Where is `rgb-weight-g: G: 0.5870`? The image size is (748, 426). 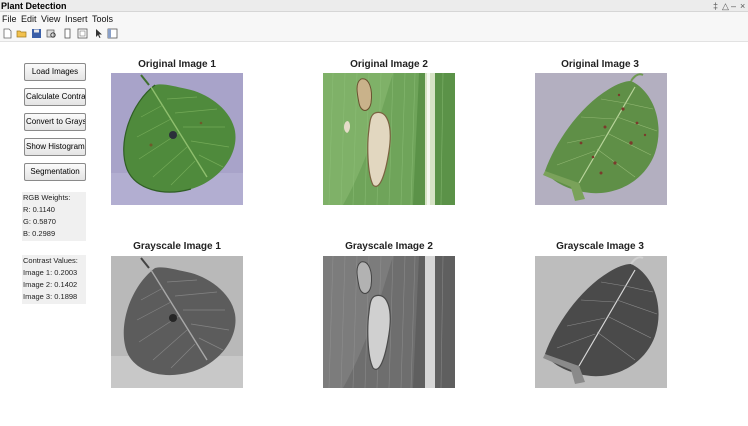 rgb-weight-g: G: 0.5870 is located at coordinates (39, 221).